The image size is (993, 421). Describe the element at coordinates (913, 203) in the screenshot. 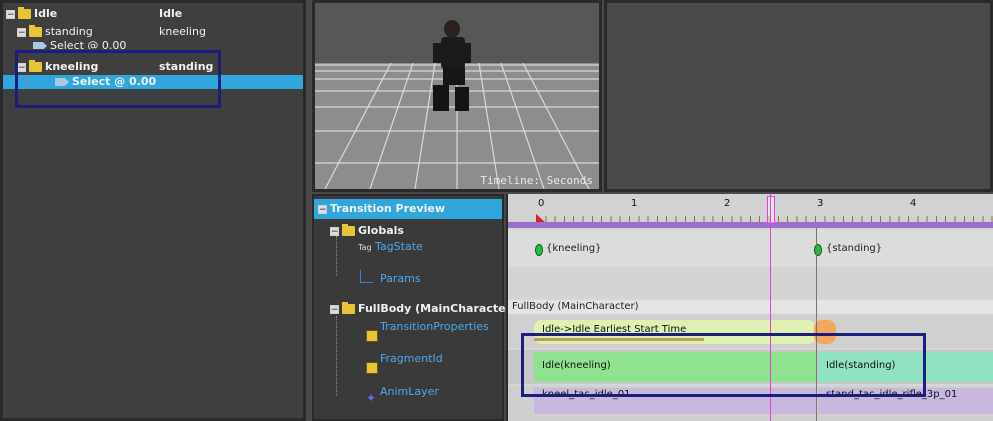

I see `ruler-tick-label: 4` at that location.